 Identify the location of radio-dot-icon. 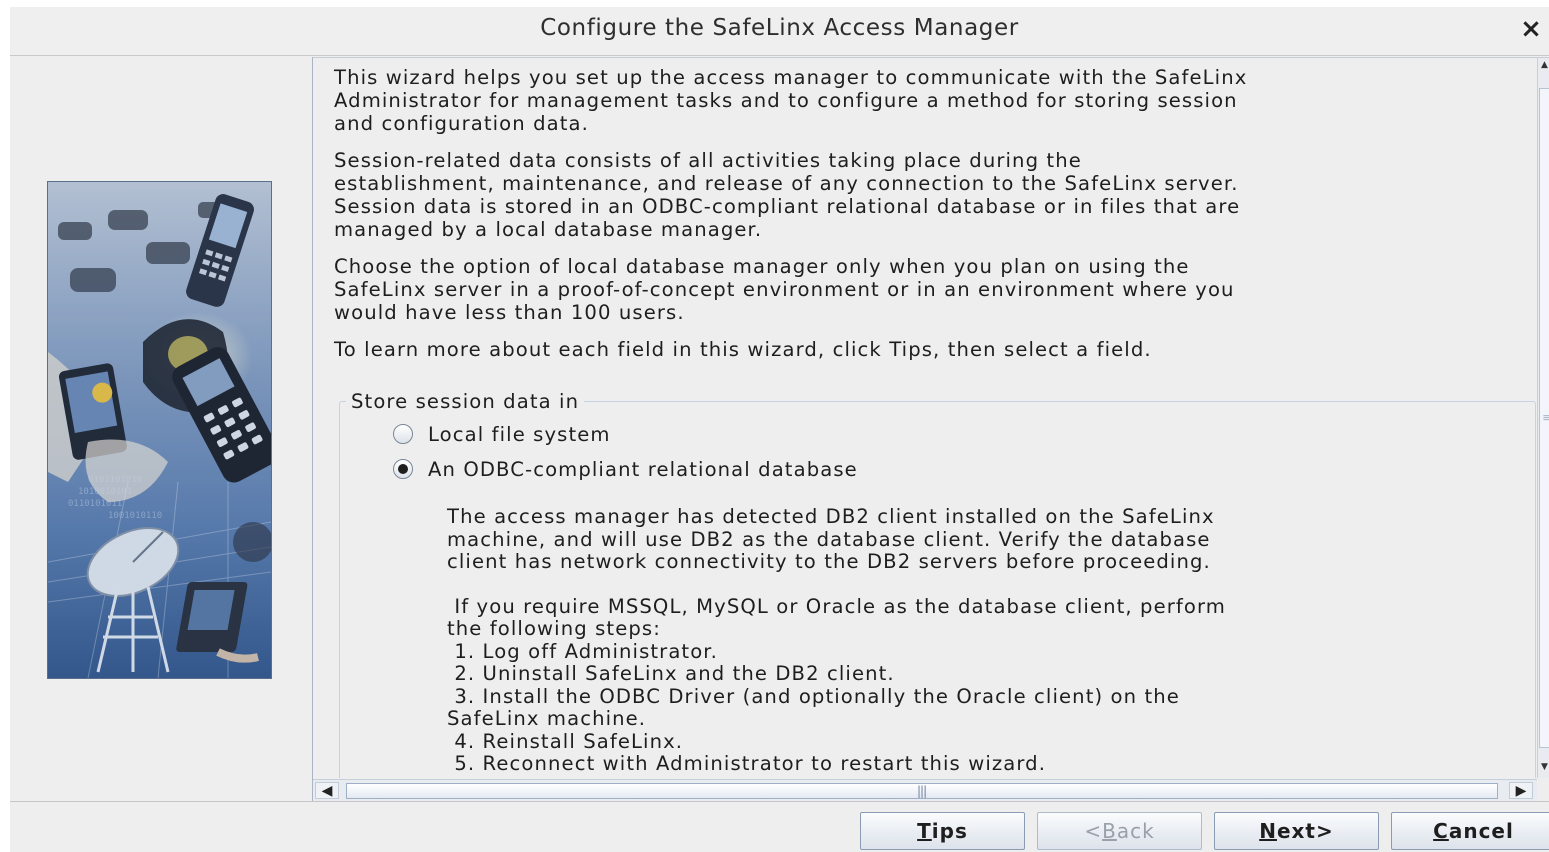
(403, 469).